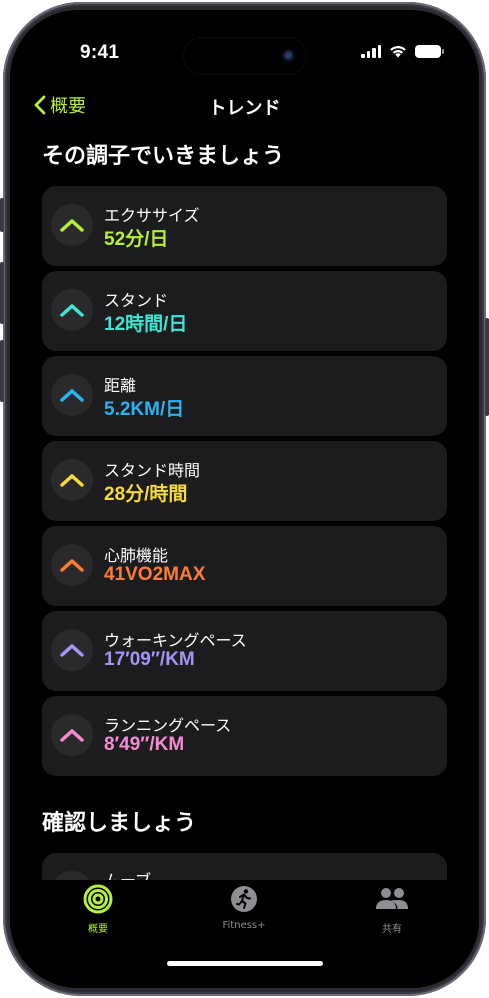 The image size is (489, 998). Describe the element at coordinates (149, 659) in the screenshot. I see `trend-value: 17′09″/KM` at that location.